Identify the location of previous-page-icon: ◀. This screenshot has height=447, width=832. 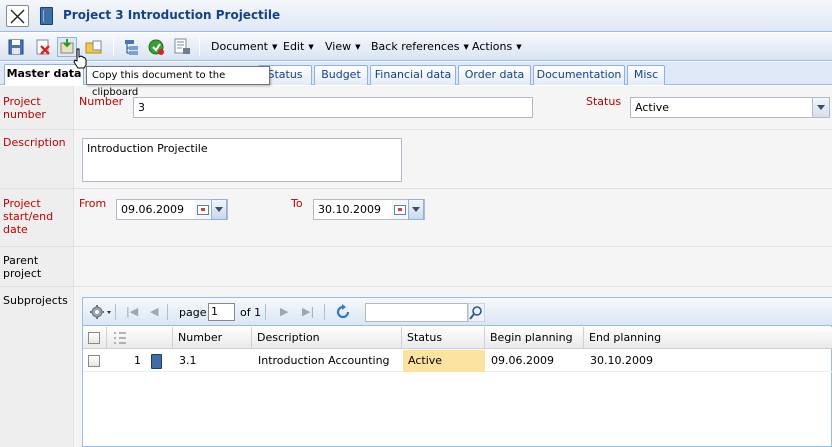
(154, 311).